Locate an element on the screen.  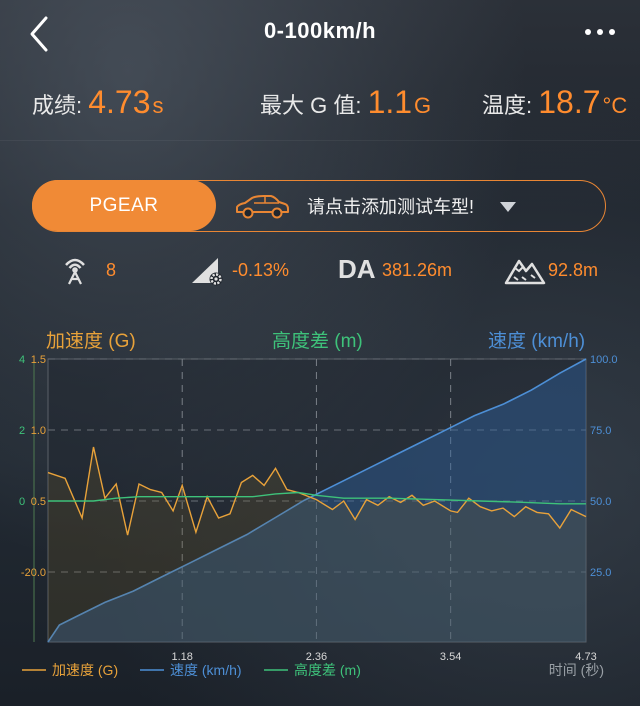
stats-row: 成绩: 4.73s 最大 G 值: 1.1G 温度: 18.7°C is located at coordinates (320, 106).